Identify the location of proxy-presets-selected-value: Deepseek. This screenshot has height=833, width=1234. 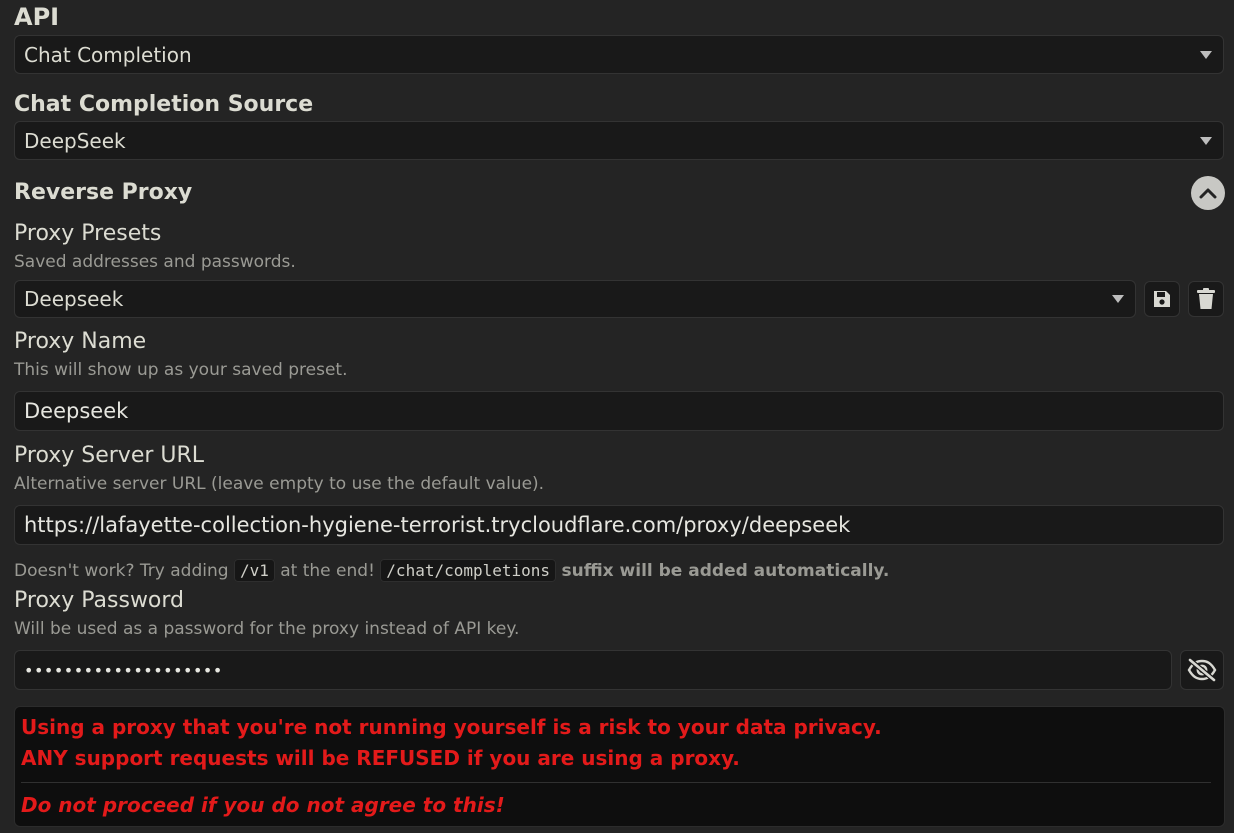
(74, 299).